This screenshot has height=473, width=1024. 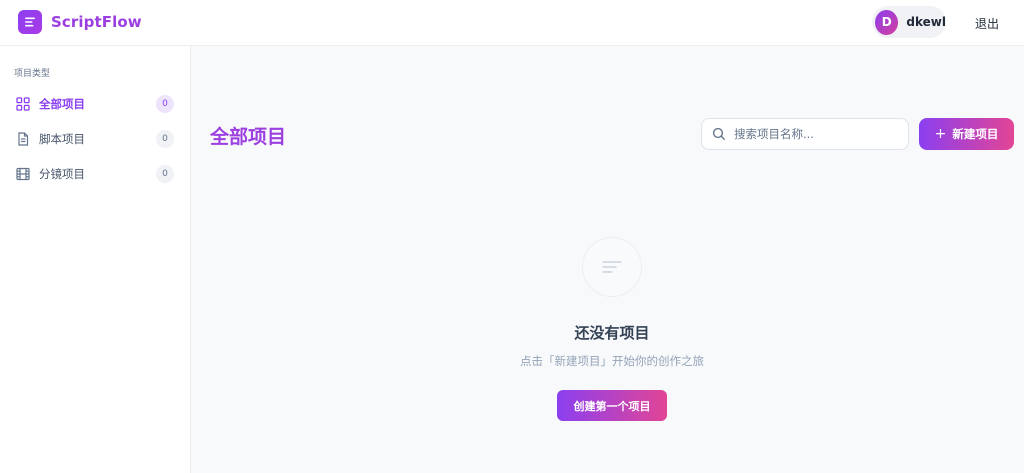 What do you see at coordinates (612, 267) in the screenshot?
I see `empty-list-icon` at bounding box center [612, 267].